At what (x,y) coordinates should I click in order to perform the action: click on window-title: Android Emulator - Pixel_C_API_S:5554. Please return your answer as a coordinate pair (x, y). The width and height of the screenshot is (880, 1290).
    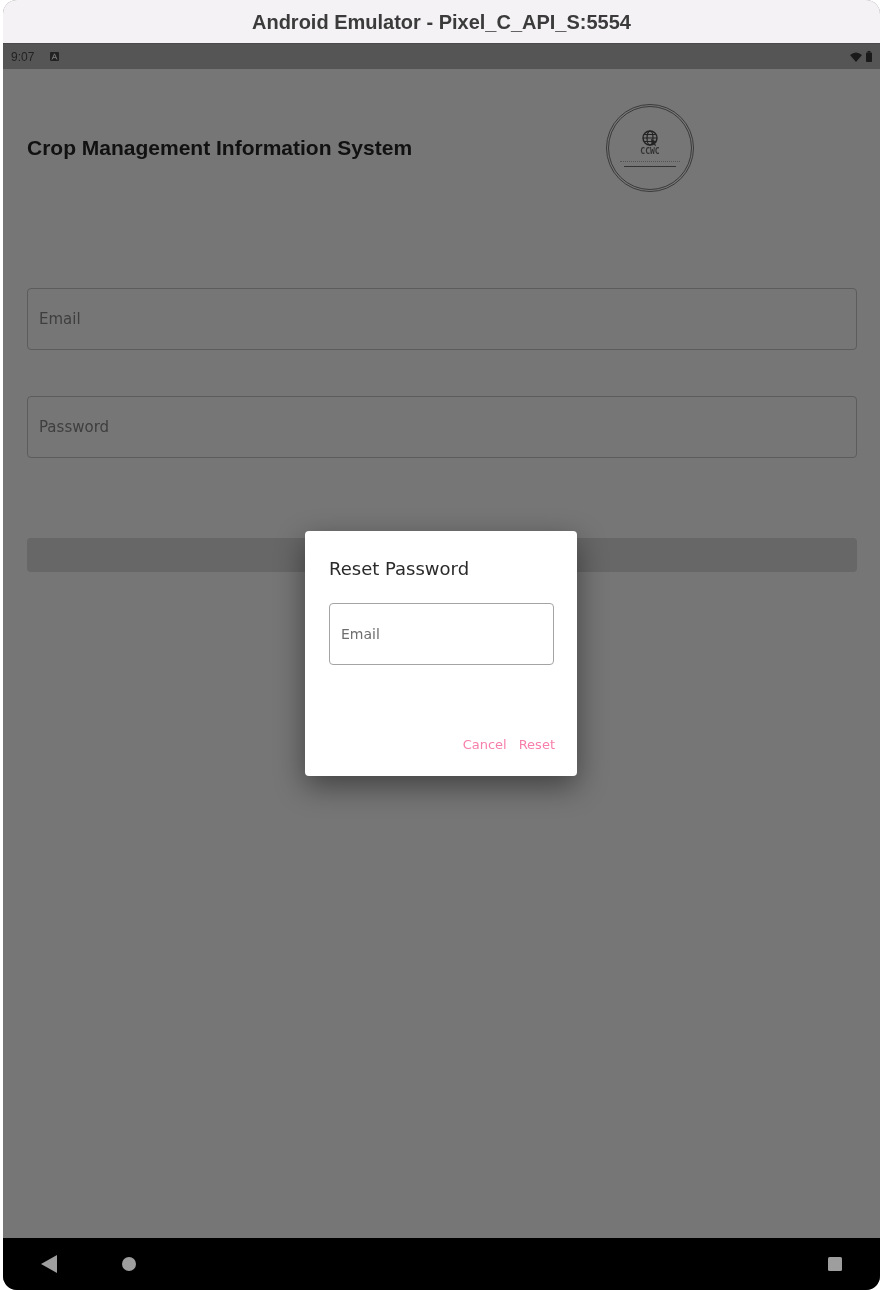
    Looking at the image, I should click on (441, 22).